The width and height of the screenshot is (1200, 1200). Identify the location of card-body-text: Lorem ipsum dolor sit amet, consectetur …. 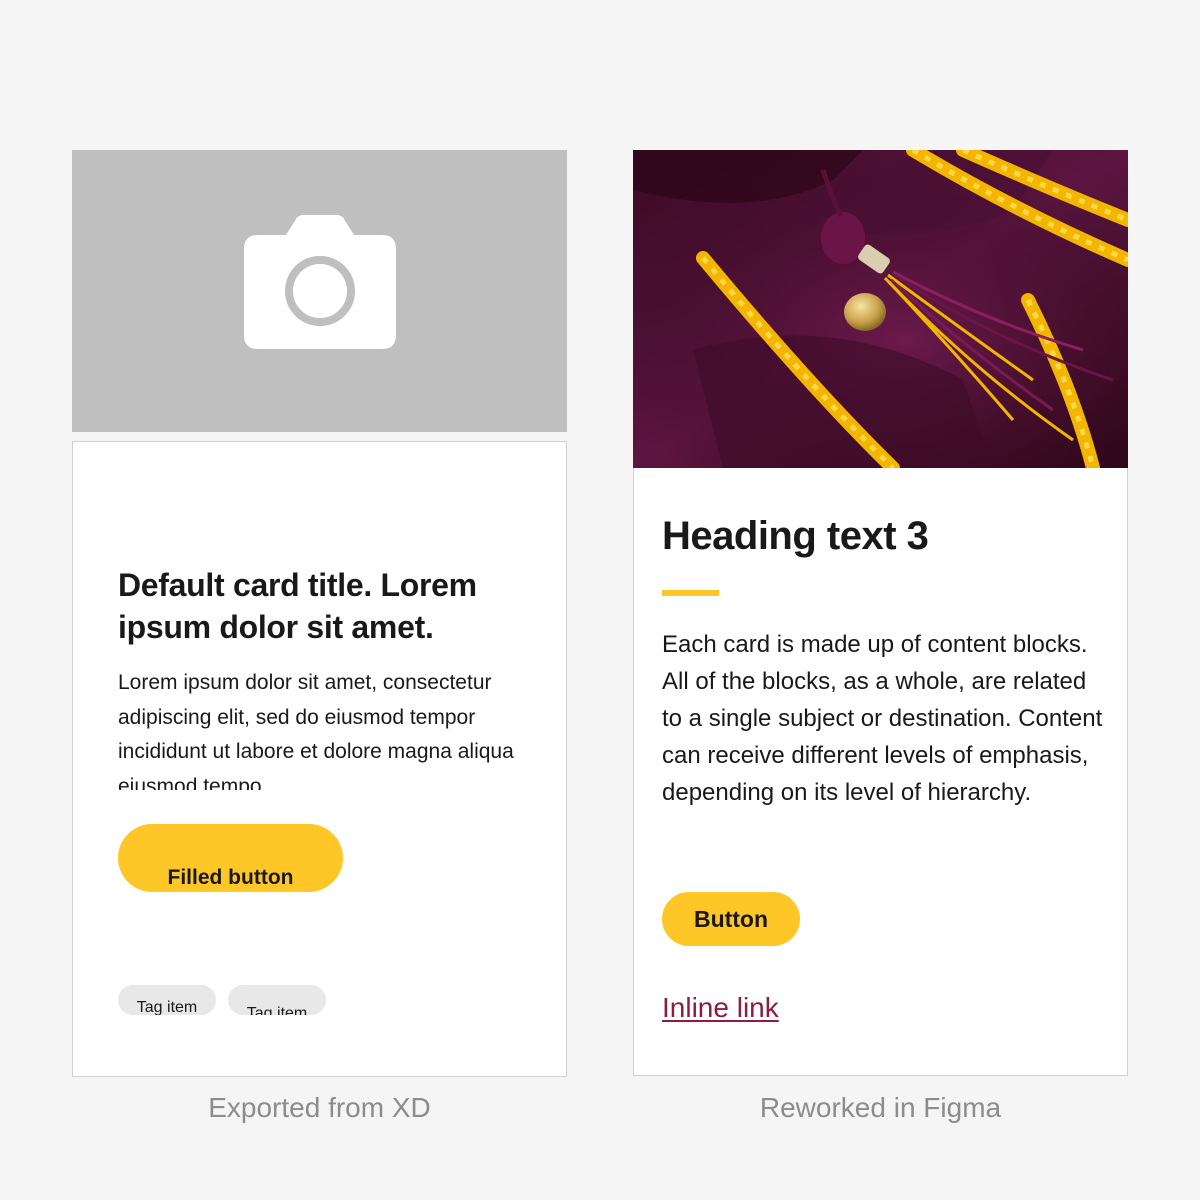
(316, 730).